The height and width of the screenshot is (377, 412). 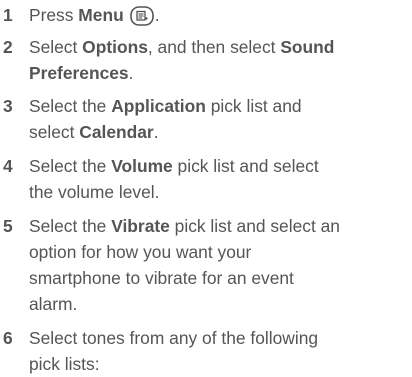 What do you see at coordinates (8, 338) in the screenshot?
I see `step-number: 6` at bounding box center [8, 338].